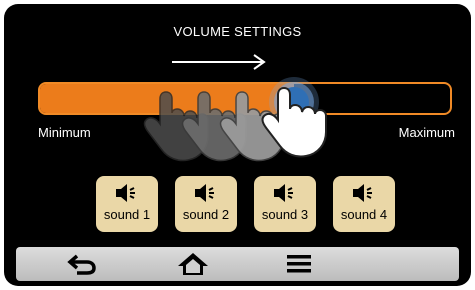 The image size is (475, 290). I want to click on sound-buttons: sound 1 sound 2 sound 3 sound 4, so click(246, 206).